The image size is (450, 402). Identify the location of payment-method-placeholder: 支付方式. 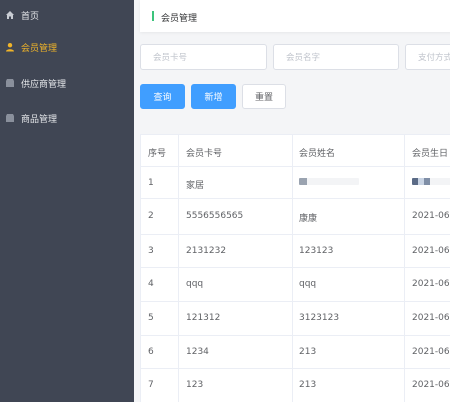
(434, 58).